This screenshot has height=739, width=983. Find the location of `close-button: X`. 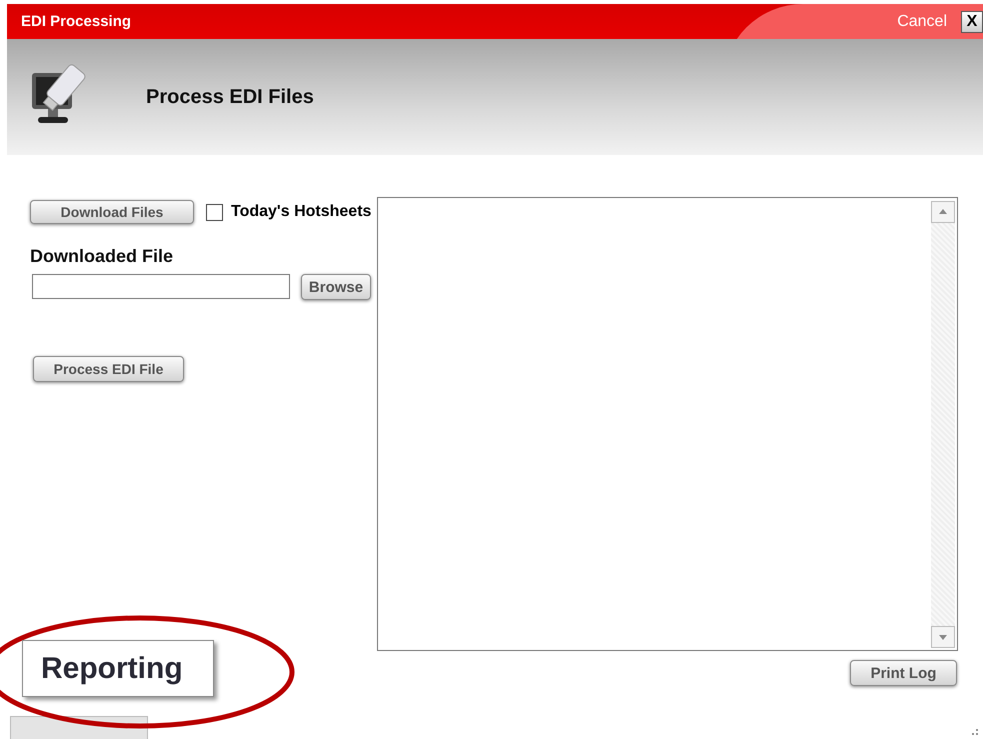

close-button: X is located at coordinates (972, 21).